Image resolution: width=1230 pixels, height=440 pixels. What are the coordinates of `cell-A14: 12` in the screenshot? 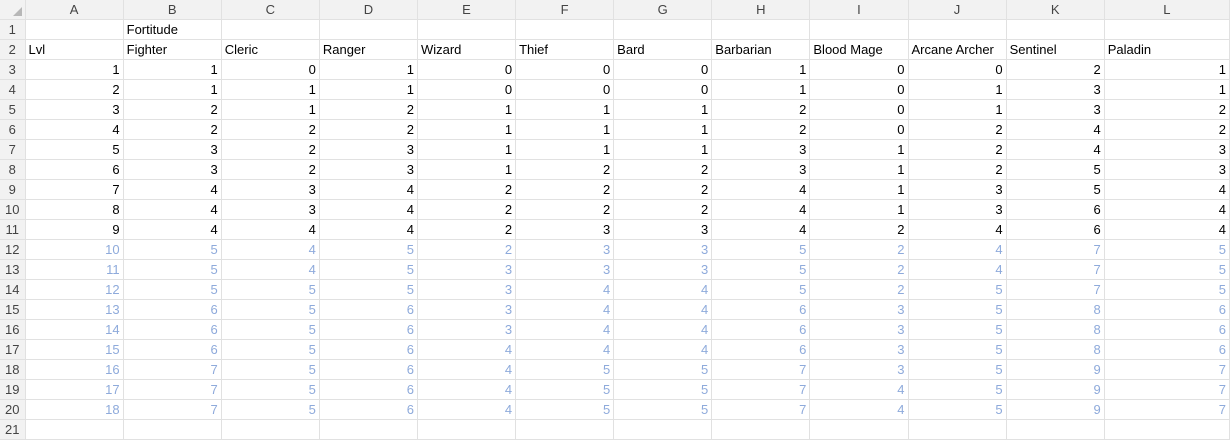 It's located at (74, 289).